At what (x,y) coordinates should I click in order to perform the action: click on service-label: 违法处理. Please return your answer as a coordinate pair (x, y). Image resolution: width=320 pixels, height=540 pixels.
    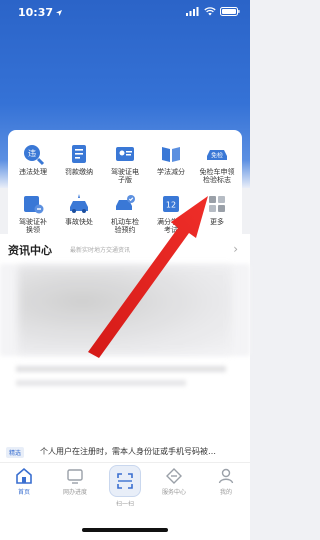
    Looking at the image, I should click on (33, 172).